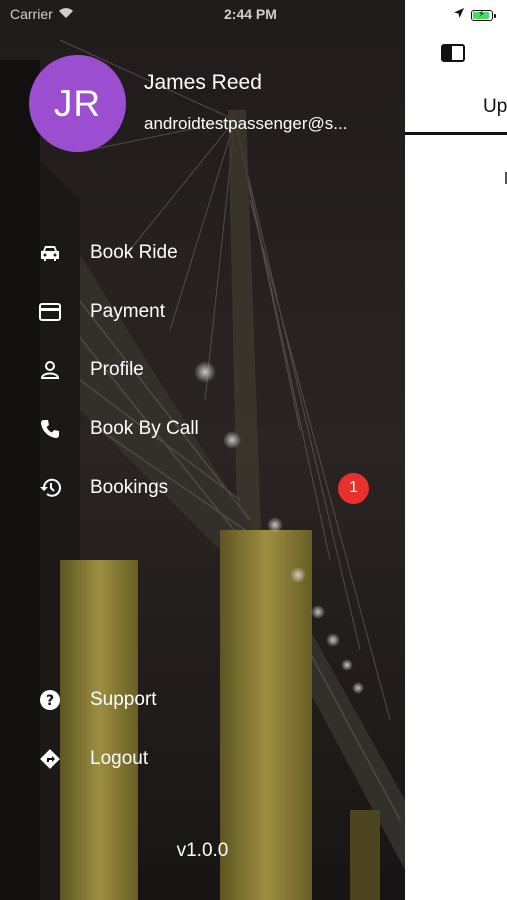  Describe the element at coordinates (127, 311) in the screenshot. I see `menu-label-payment: Payment` at that location.